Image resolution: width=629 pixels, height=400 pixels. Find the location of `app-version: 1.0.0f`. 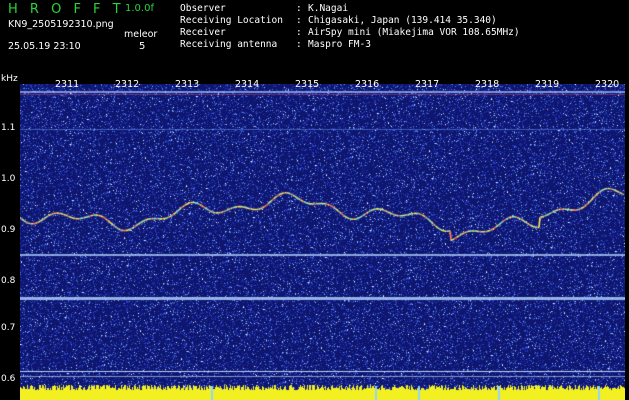

app-version: 1.0.0f is located at coordinates (139, 8).